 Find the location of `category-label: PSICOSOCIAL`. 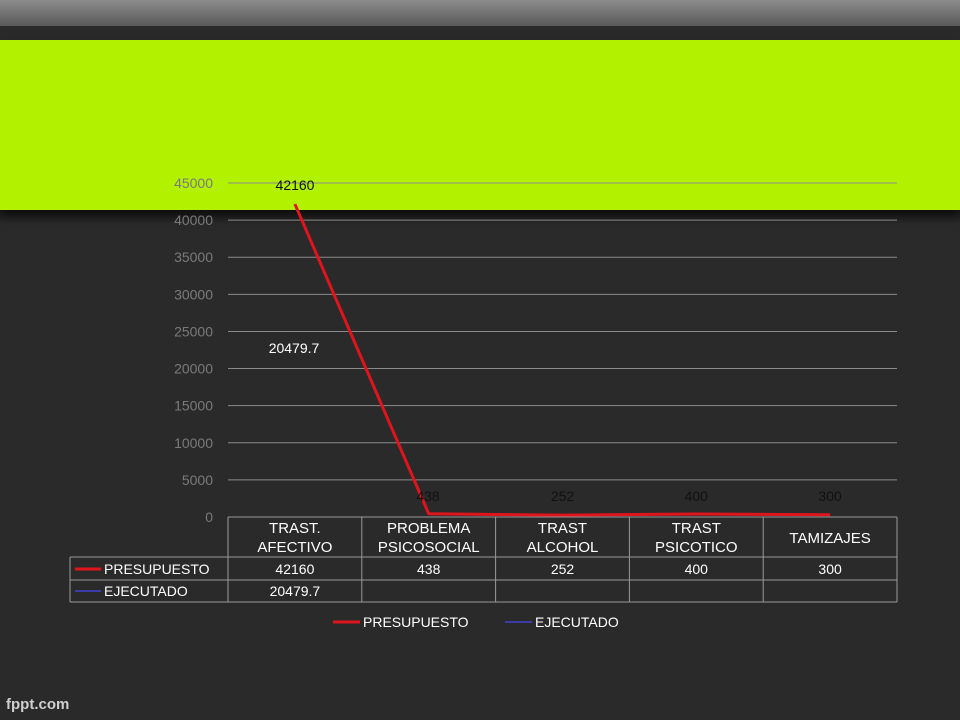

category-label: PSICOSOCIAL is located at coordinates (429, 547).